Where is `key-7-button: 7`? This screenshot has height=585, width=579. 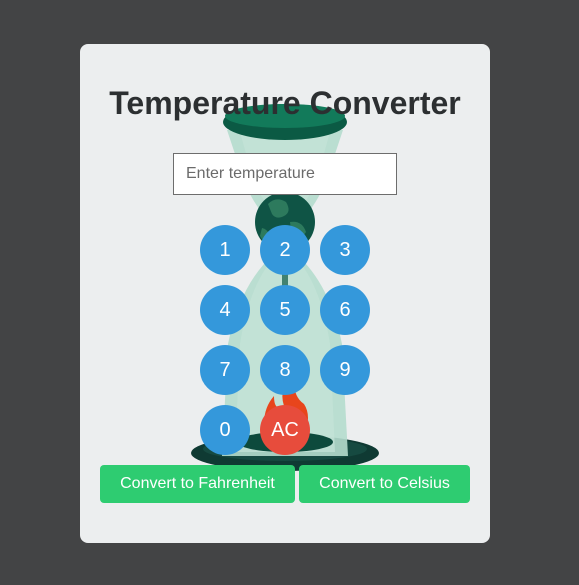
key-7-button: 7 is located at coordinates (225, 370).